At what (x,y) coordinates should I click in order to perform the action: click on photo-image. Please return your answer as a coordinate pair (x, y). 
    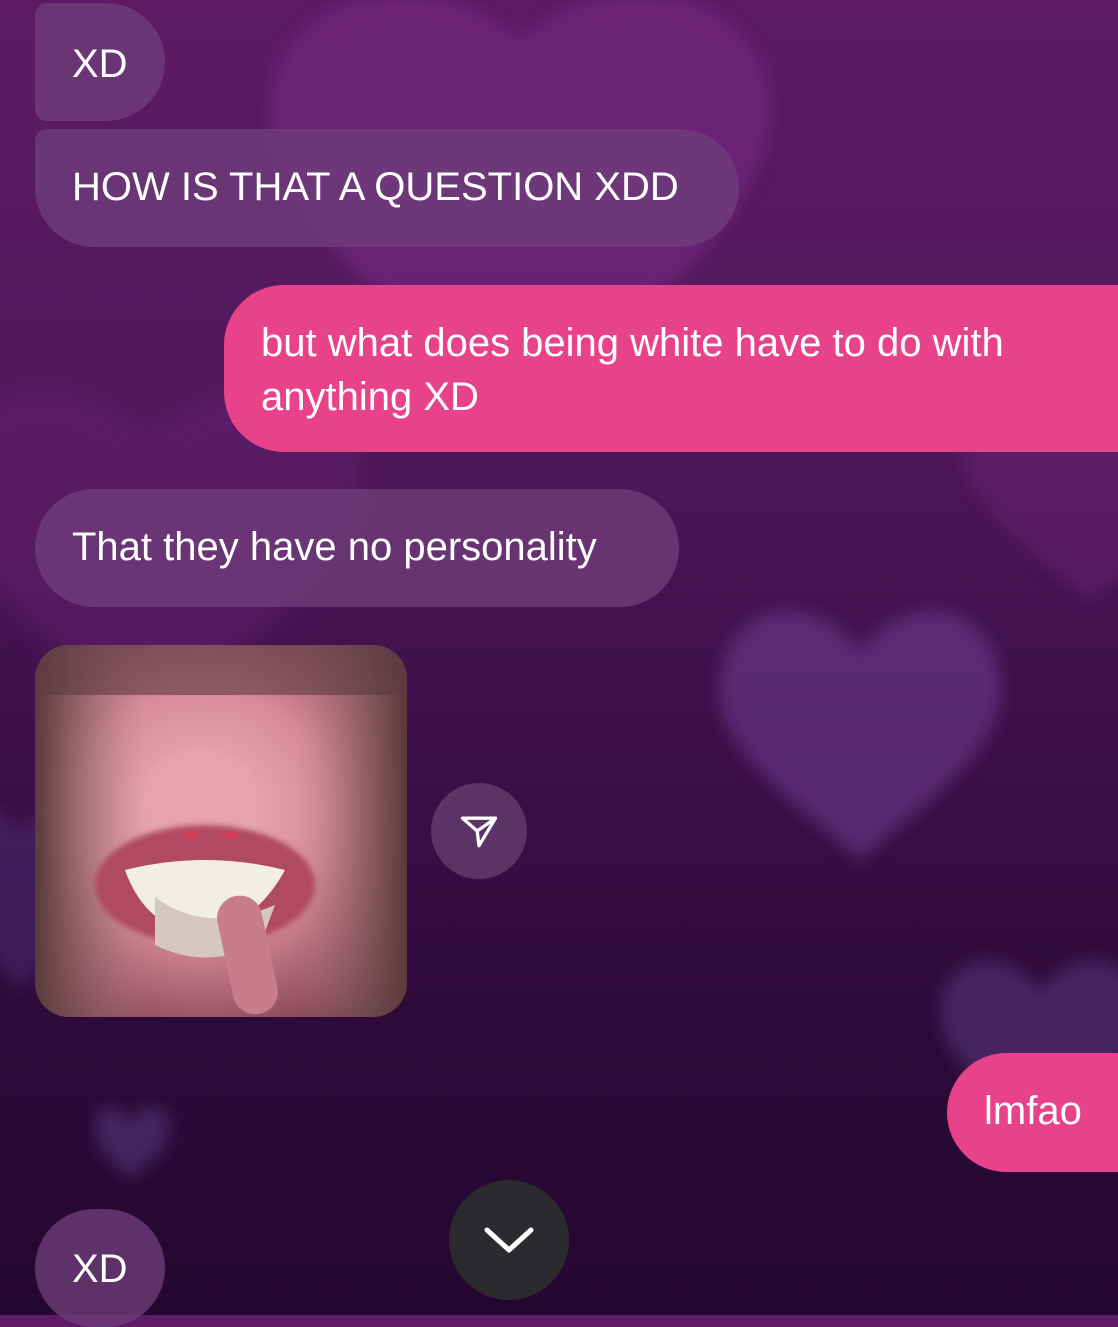
    Looking at the image, I should click on (221, 831).